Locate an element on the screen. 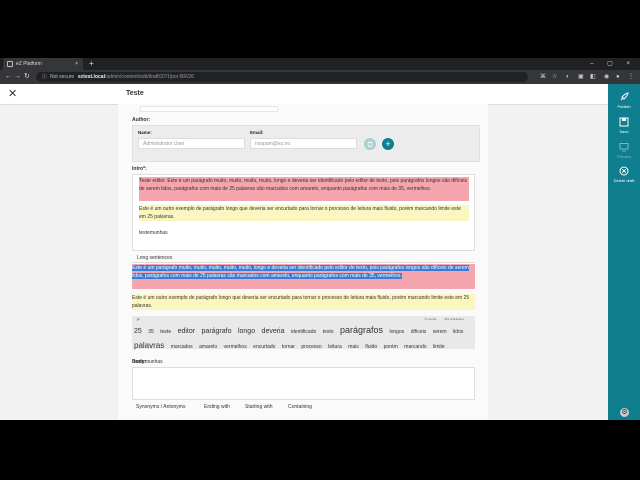 This screenshot has width=640, height=480. tab-starting-with: Starting with is located at coordinates (259, 407).